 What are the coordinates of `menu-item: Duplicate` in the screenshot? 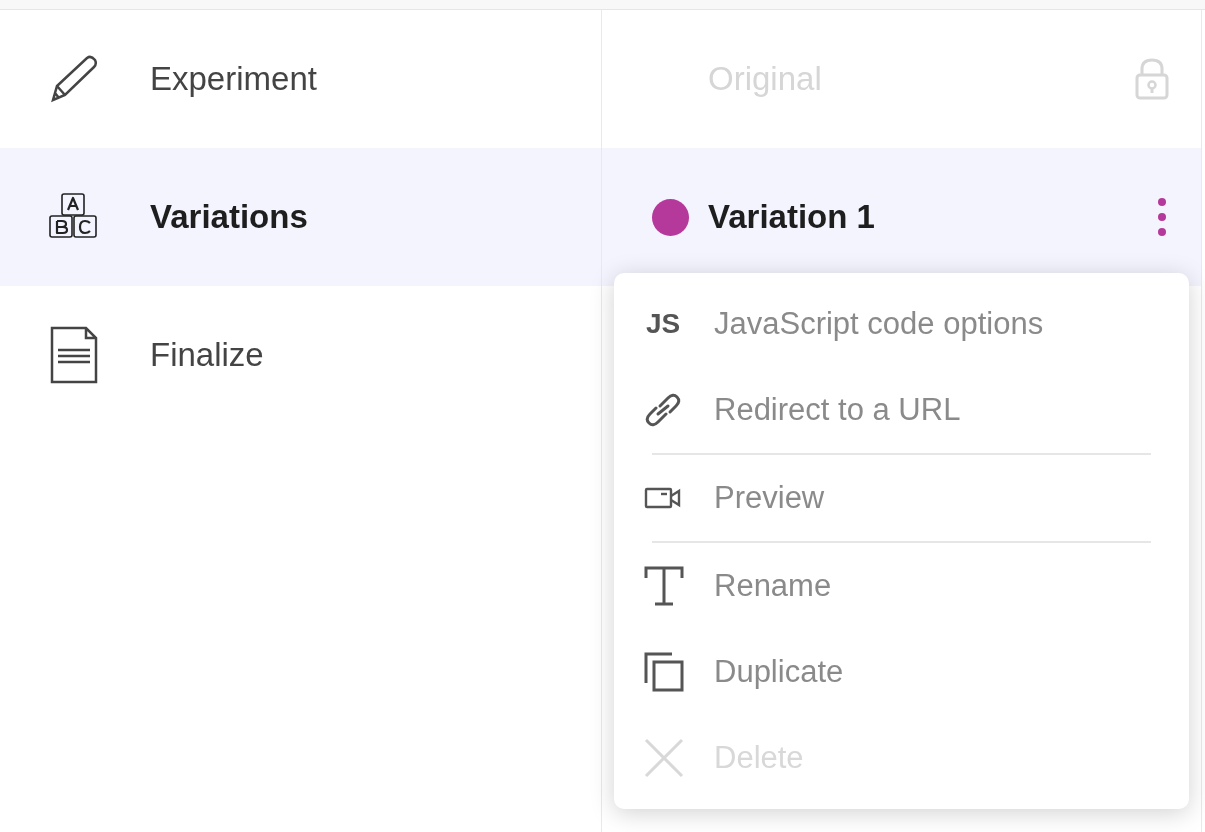 It's located at (901, 672).